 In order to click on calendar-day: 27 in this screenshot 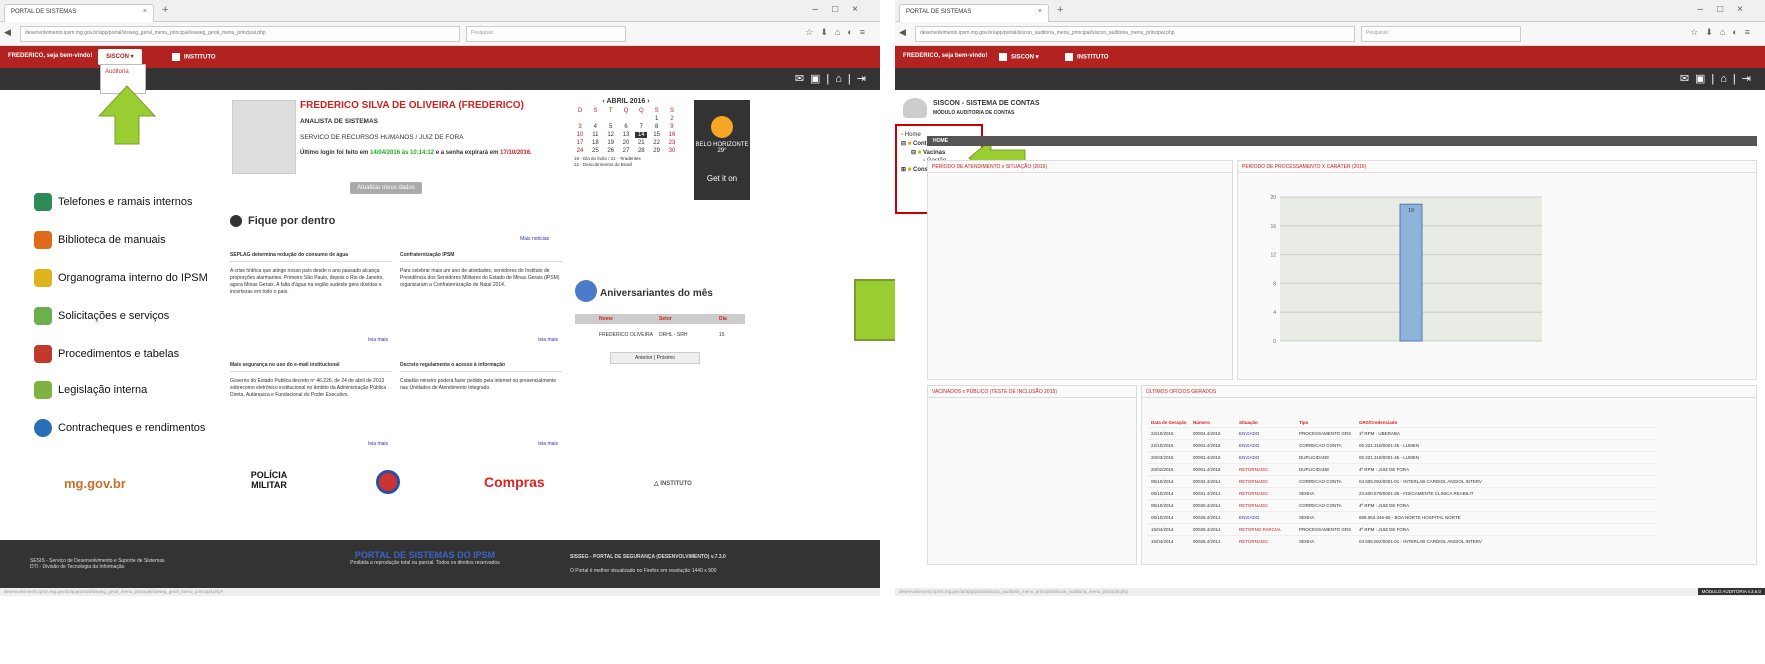, I will do `click(626, 151)`.